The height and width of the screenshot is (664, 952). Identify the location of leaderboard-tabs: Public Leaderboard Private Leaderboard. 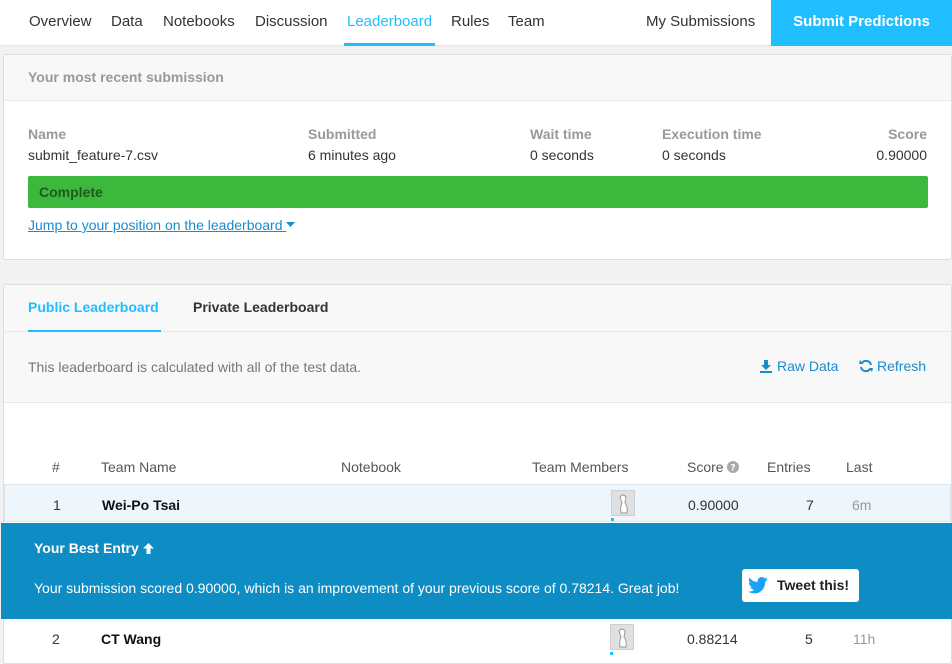
(477, 308).